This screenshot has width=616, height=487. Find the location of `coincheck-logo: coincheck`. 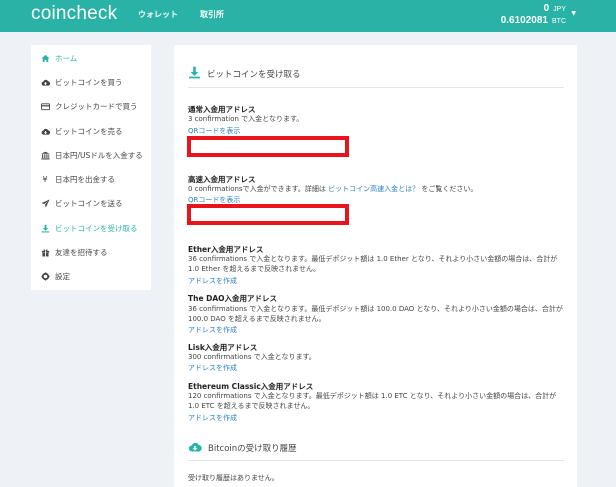

coincheck-logo: coincheck is located at coordinates (74, 14).